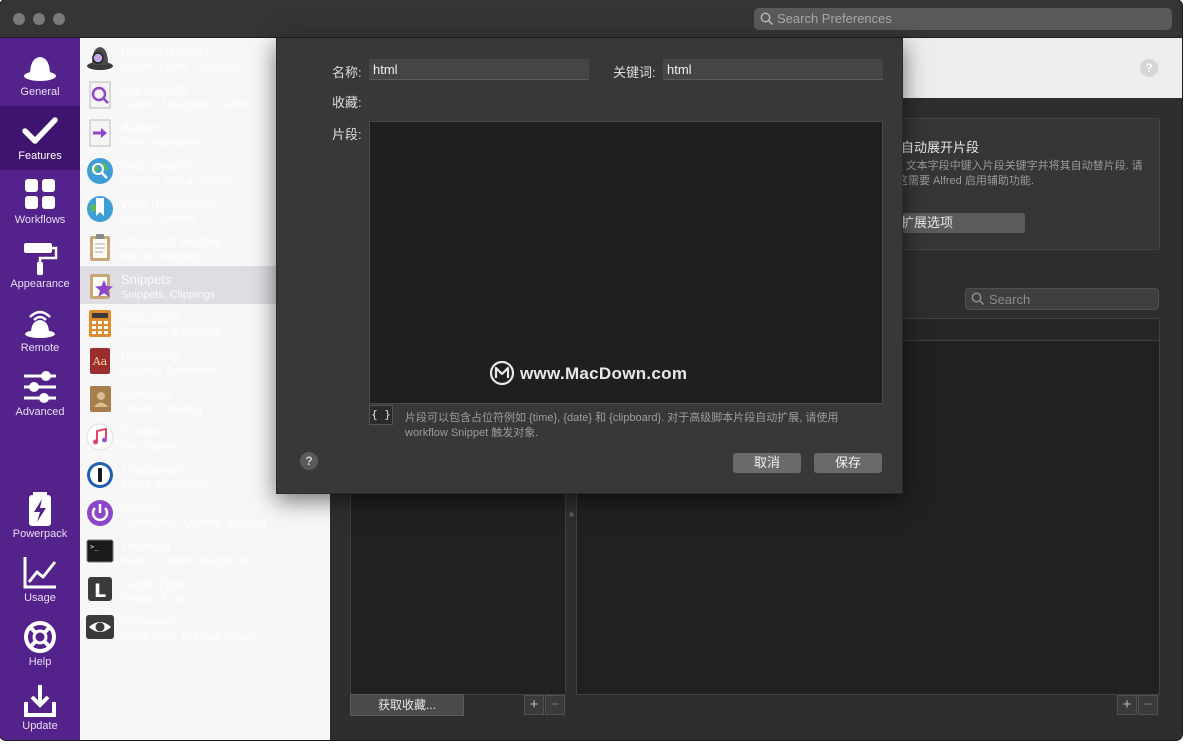 The width and height of the screenshot is (1190, 746). What do you see at coordinates (59, 19) in the screenshot?
I see `zoom-window-button` at bounding box center [59, 19].